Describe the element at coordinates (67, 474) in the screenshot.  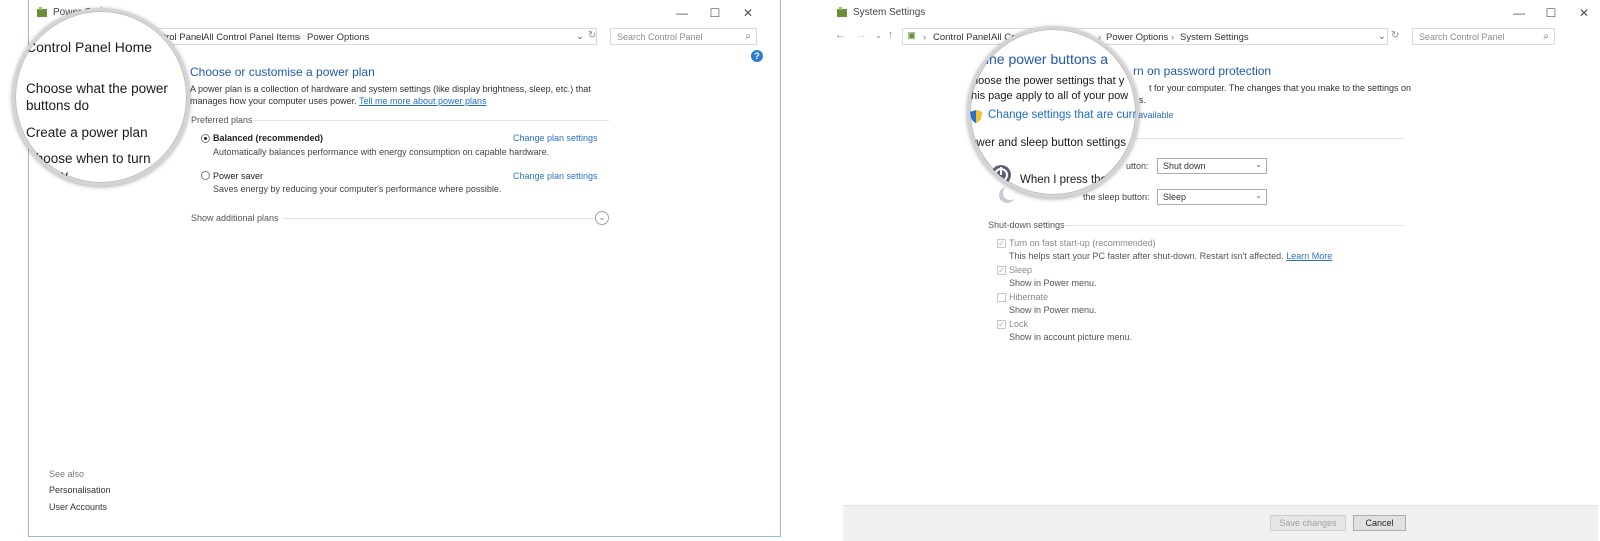
I see `see-also-heading: See also` at that location.